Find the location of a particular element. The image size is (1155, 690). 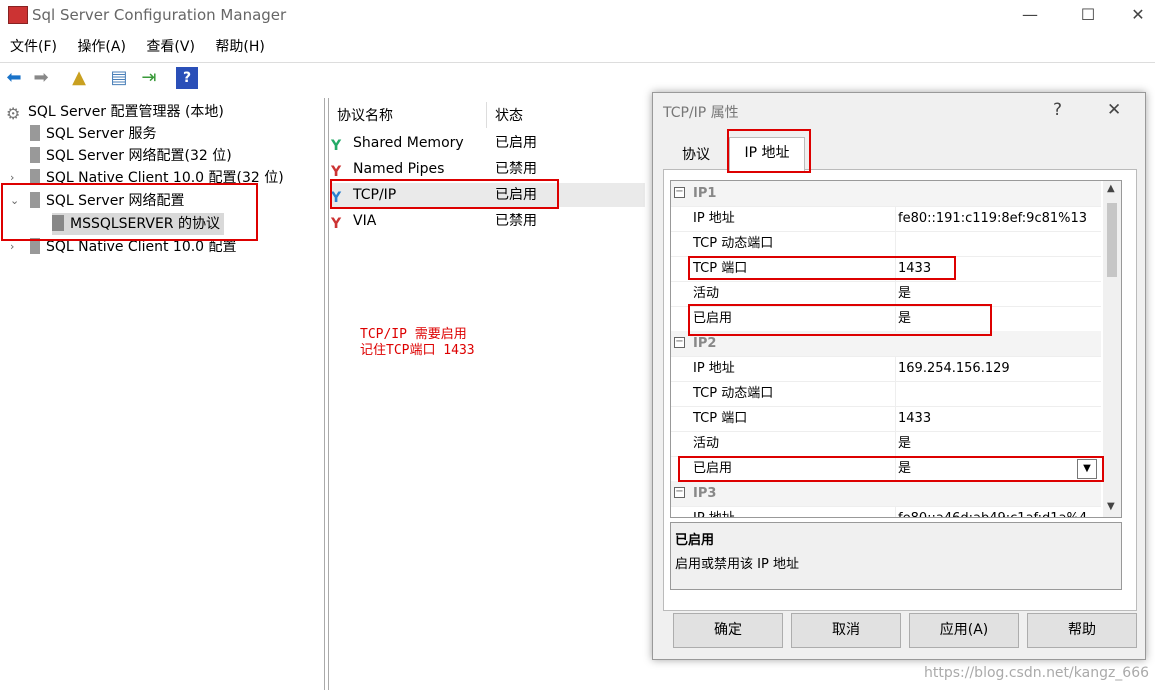

scrollbar-thumb is located at coordinates (1112, 240).